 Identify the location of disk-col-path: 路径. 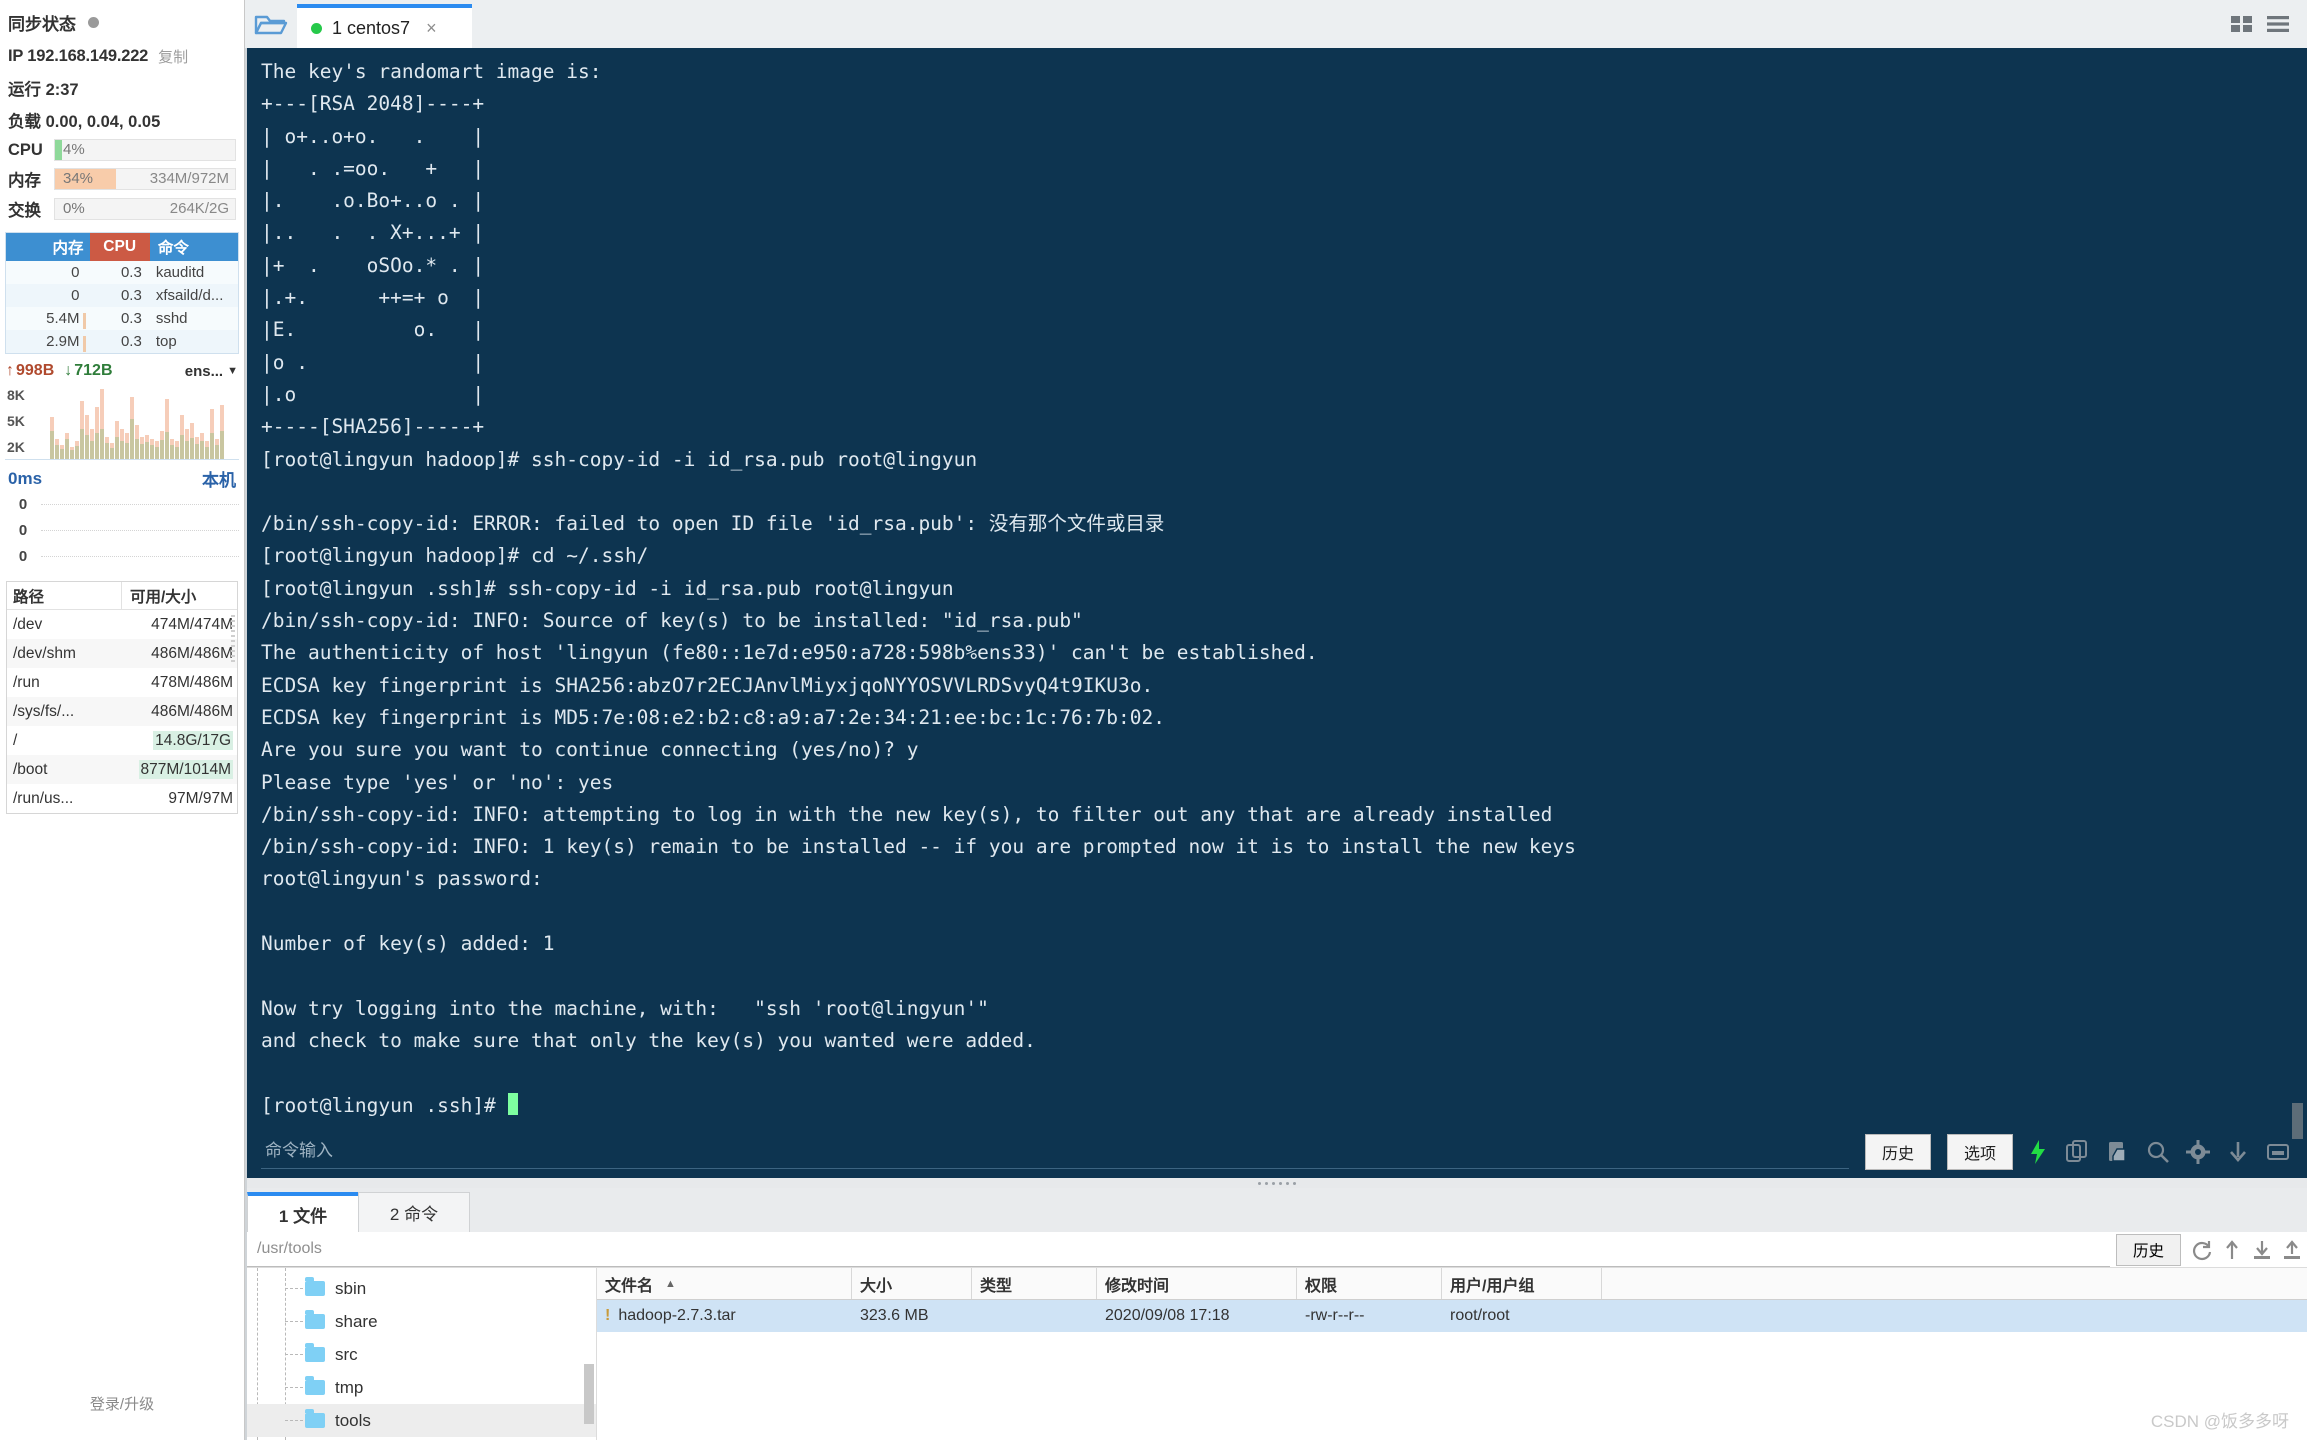
(64, 595).